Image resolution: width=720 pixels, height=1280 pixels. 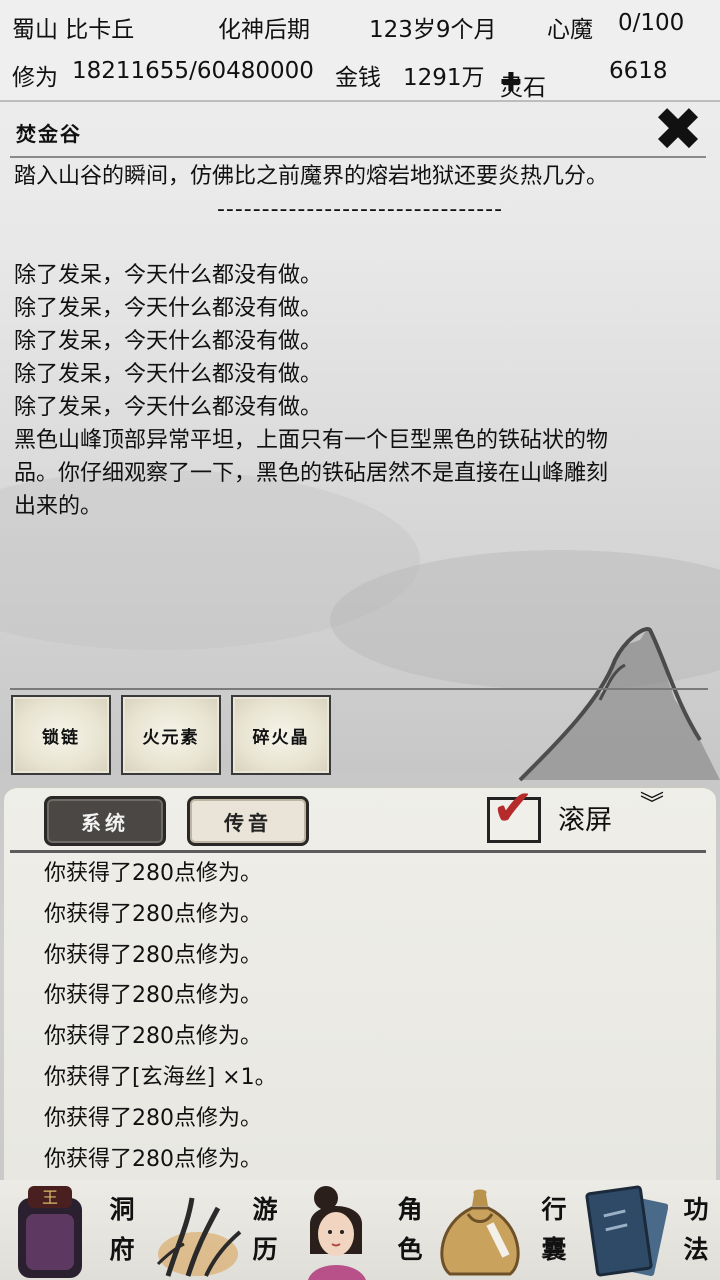 What do you see at coordinates (281, 735) in the screenshot?
I see `item-slot: 碎火晶` at bounding box center [281, 735].